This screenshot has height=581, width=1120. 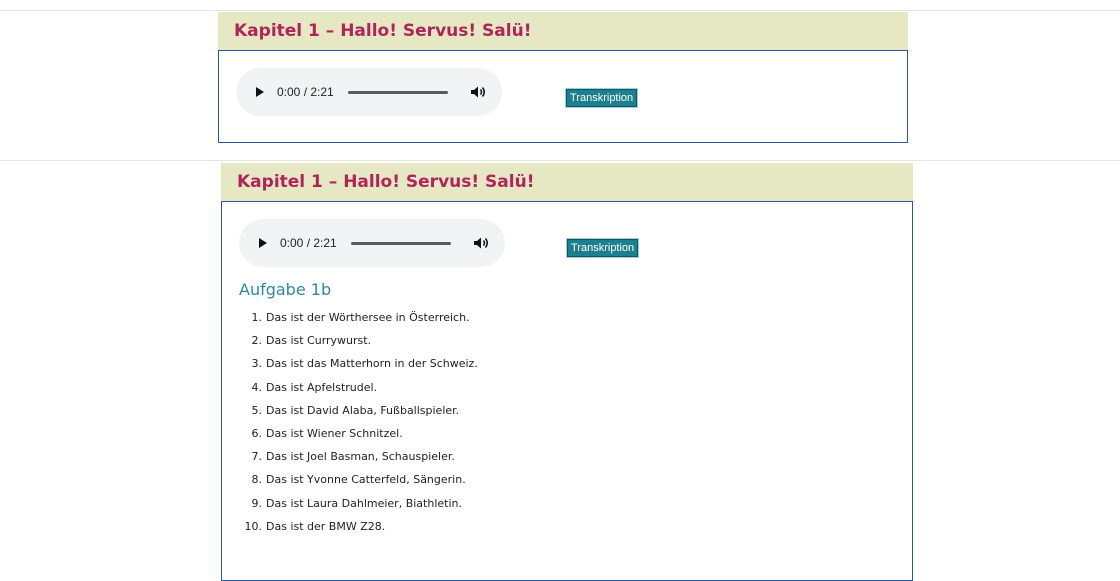 What do you see at coordinates (257, 503) in the screenshot?
I see `item-number: 9.` at bounding box center [257, 503].